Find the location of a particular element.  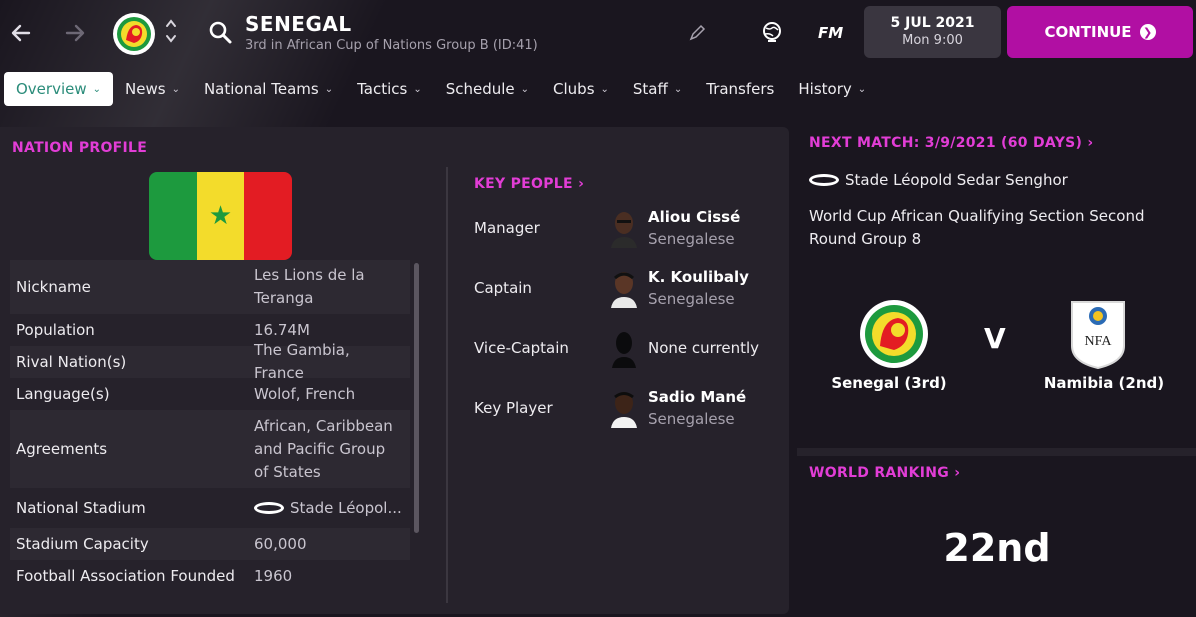

row-value: 1960 is located at coordinates (273, 575).